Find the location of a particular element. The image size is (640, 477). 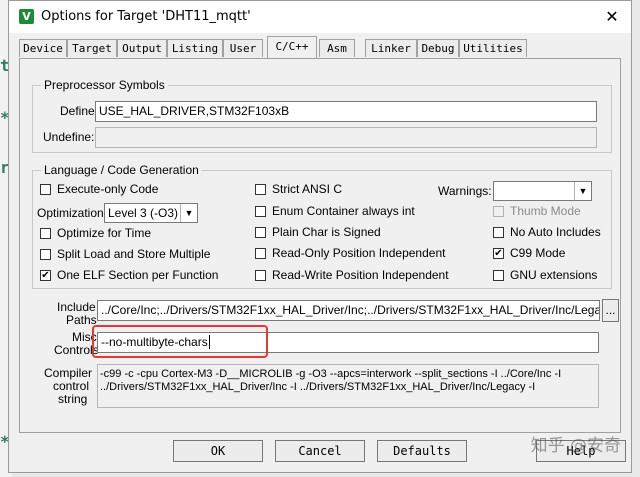

plain-char-label: Plain Char is Signed is located at coordinates (326, 232).